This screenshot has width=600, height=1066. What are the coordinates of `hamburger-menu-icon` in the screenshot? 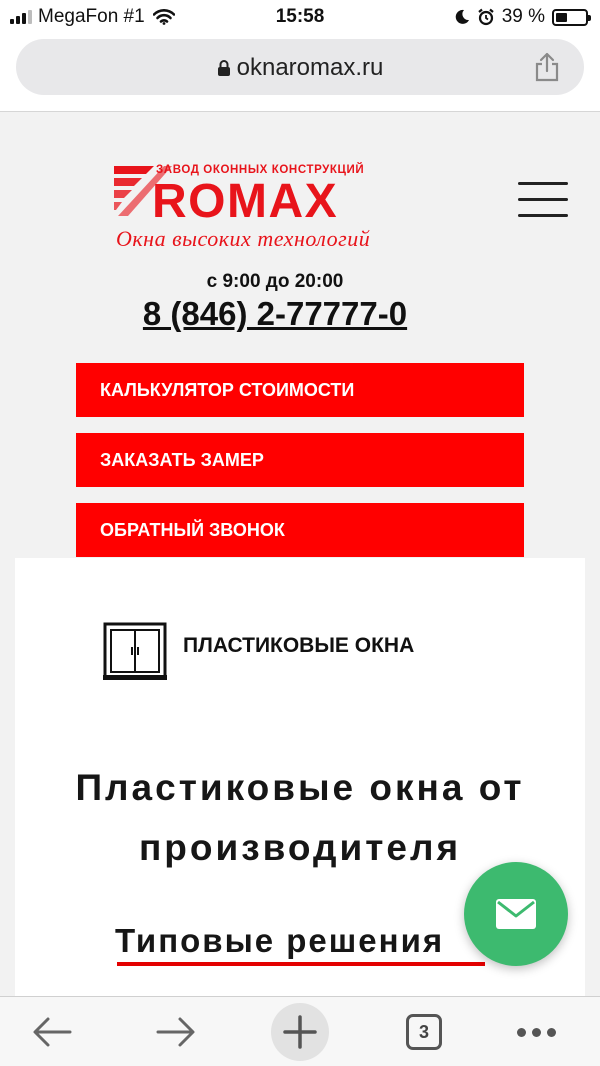 It's located at (543, 200).